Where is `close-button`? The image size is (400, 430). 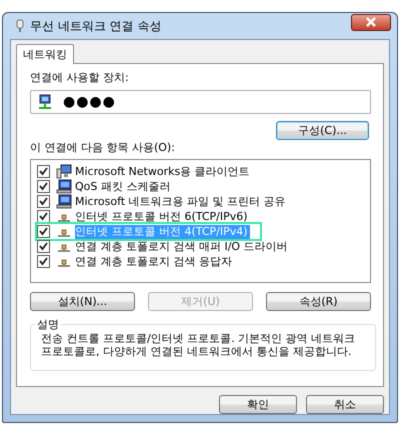 close-button is located at coordinates (371, 22).